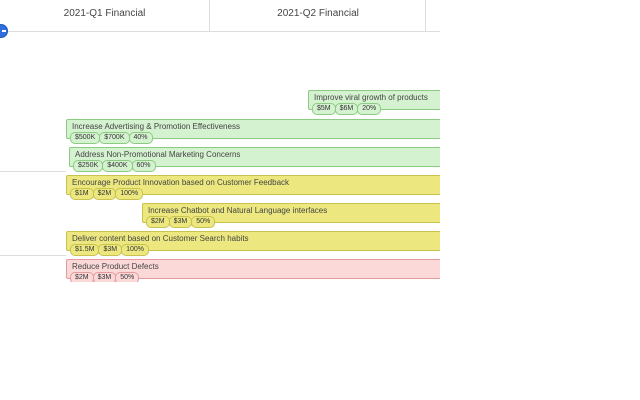 The image size is (640, 400). What do you see at coordinates (115, 266) in the screenshot?
I see `initiative-title: Reduce Product Defects` at bounding box center [115, 266].